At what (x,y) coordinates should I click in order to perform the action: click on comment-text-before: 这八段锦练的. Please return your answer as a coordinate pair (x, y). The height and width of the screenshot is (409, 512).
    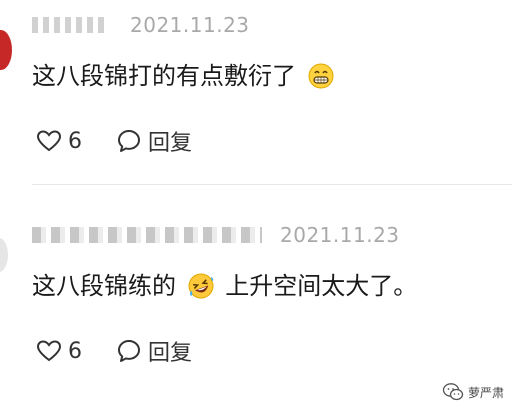
    Looking at the image, I should click on (104, 286).